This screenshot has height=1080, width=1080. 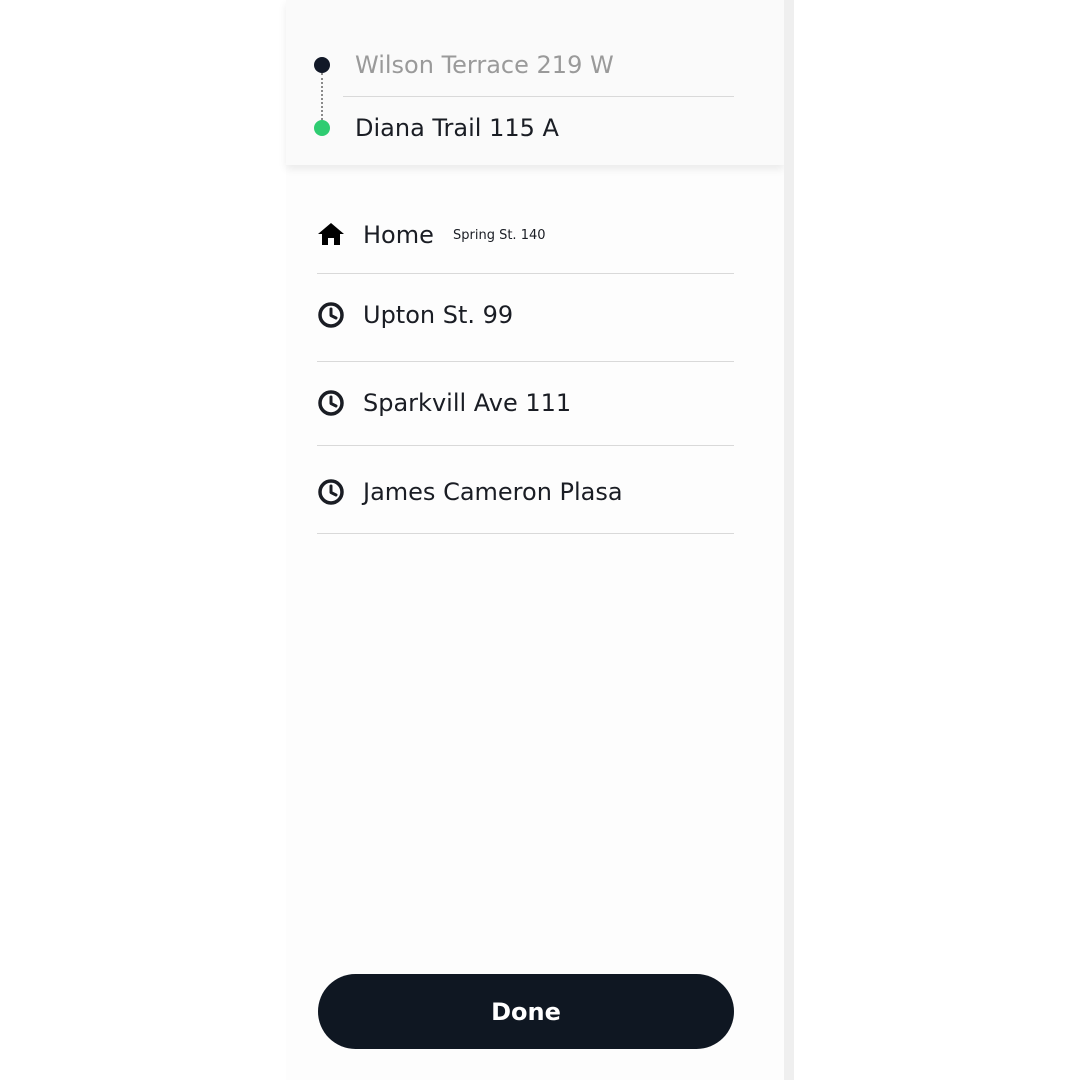 I want to click on place-label: James Cameron Plasa, so click(x=493, y=492).